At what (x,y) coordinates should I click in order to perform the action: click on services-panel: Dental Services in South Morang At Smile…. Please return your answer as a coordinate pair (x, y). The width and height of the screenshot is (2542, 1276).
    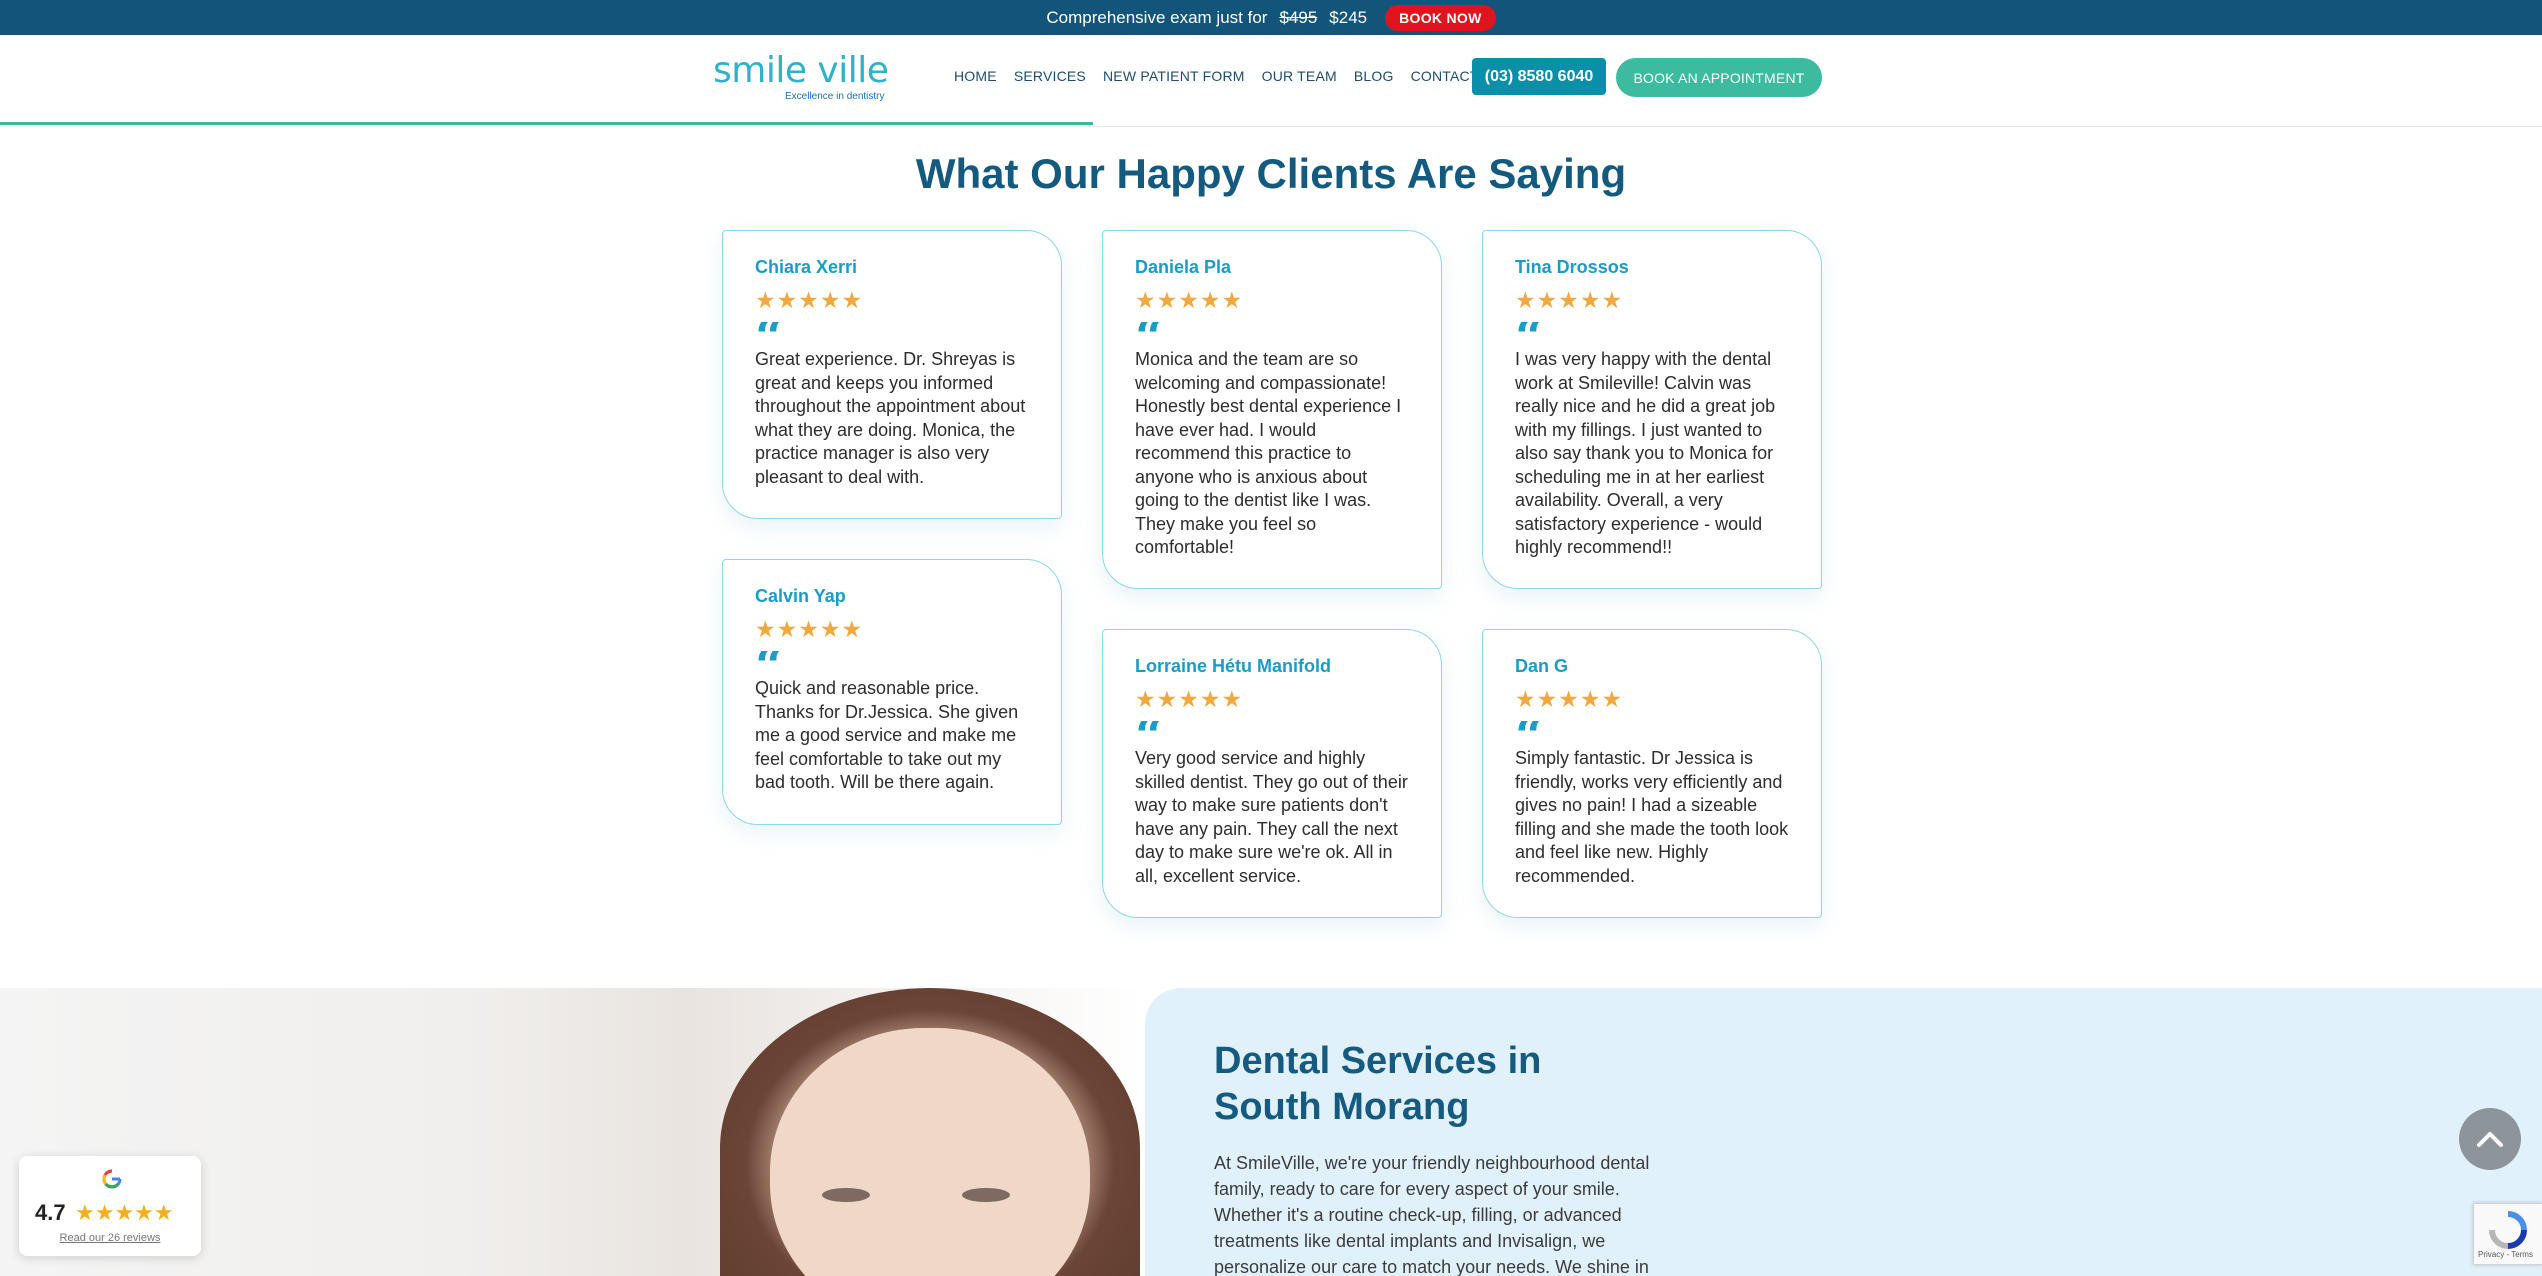
    Looking at the image, I should click on (1843, 1132).